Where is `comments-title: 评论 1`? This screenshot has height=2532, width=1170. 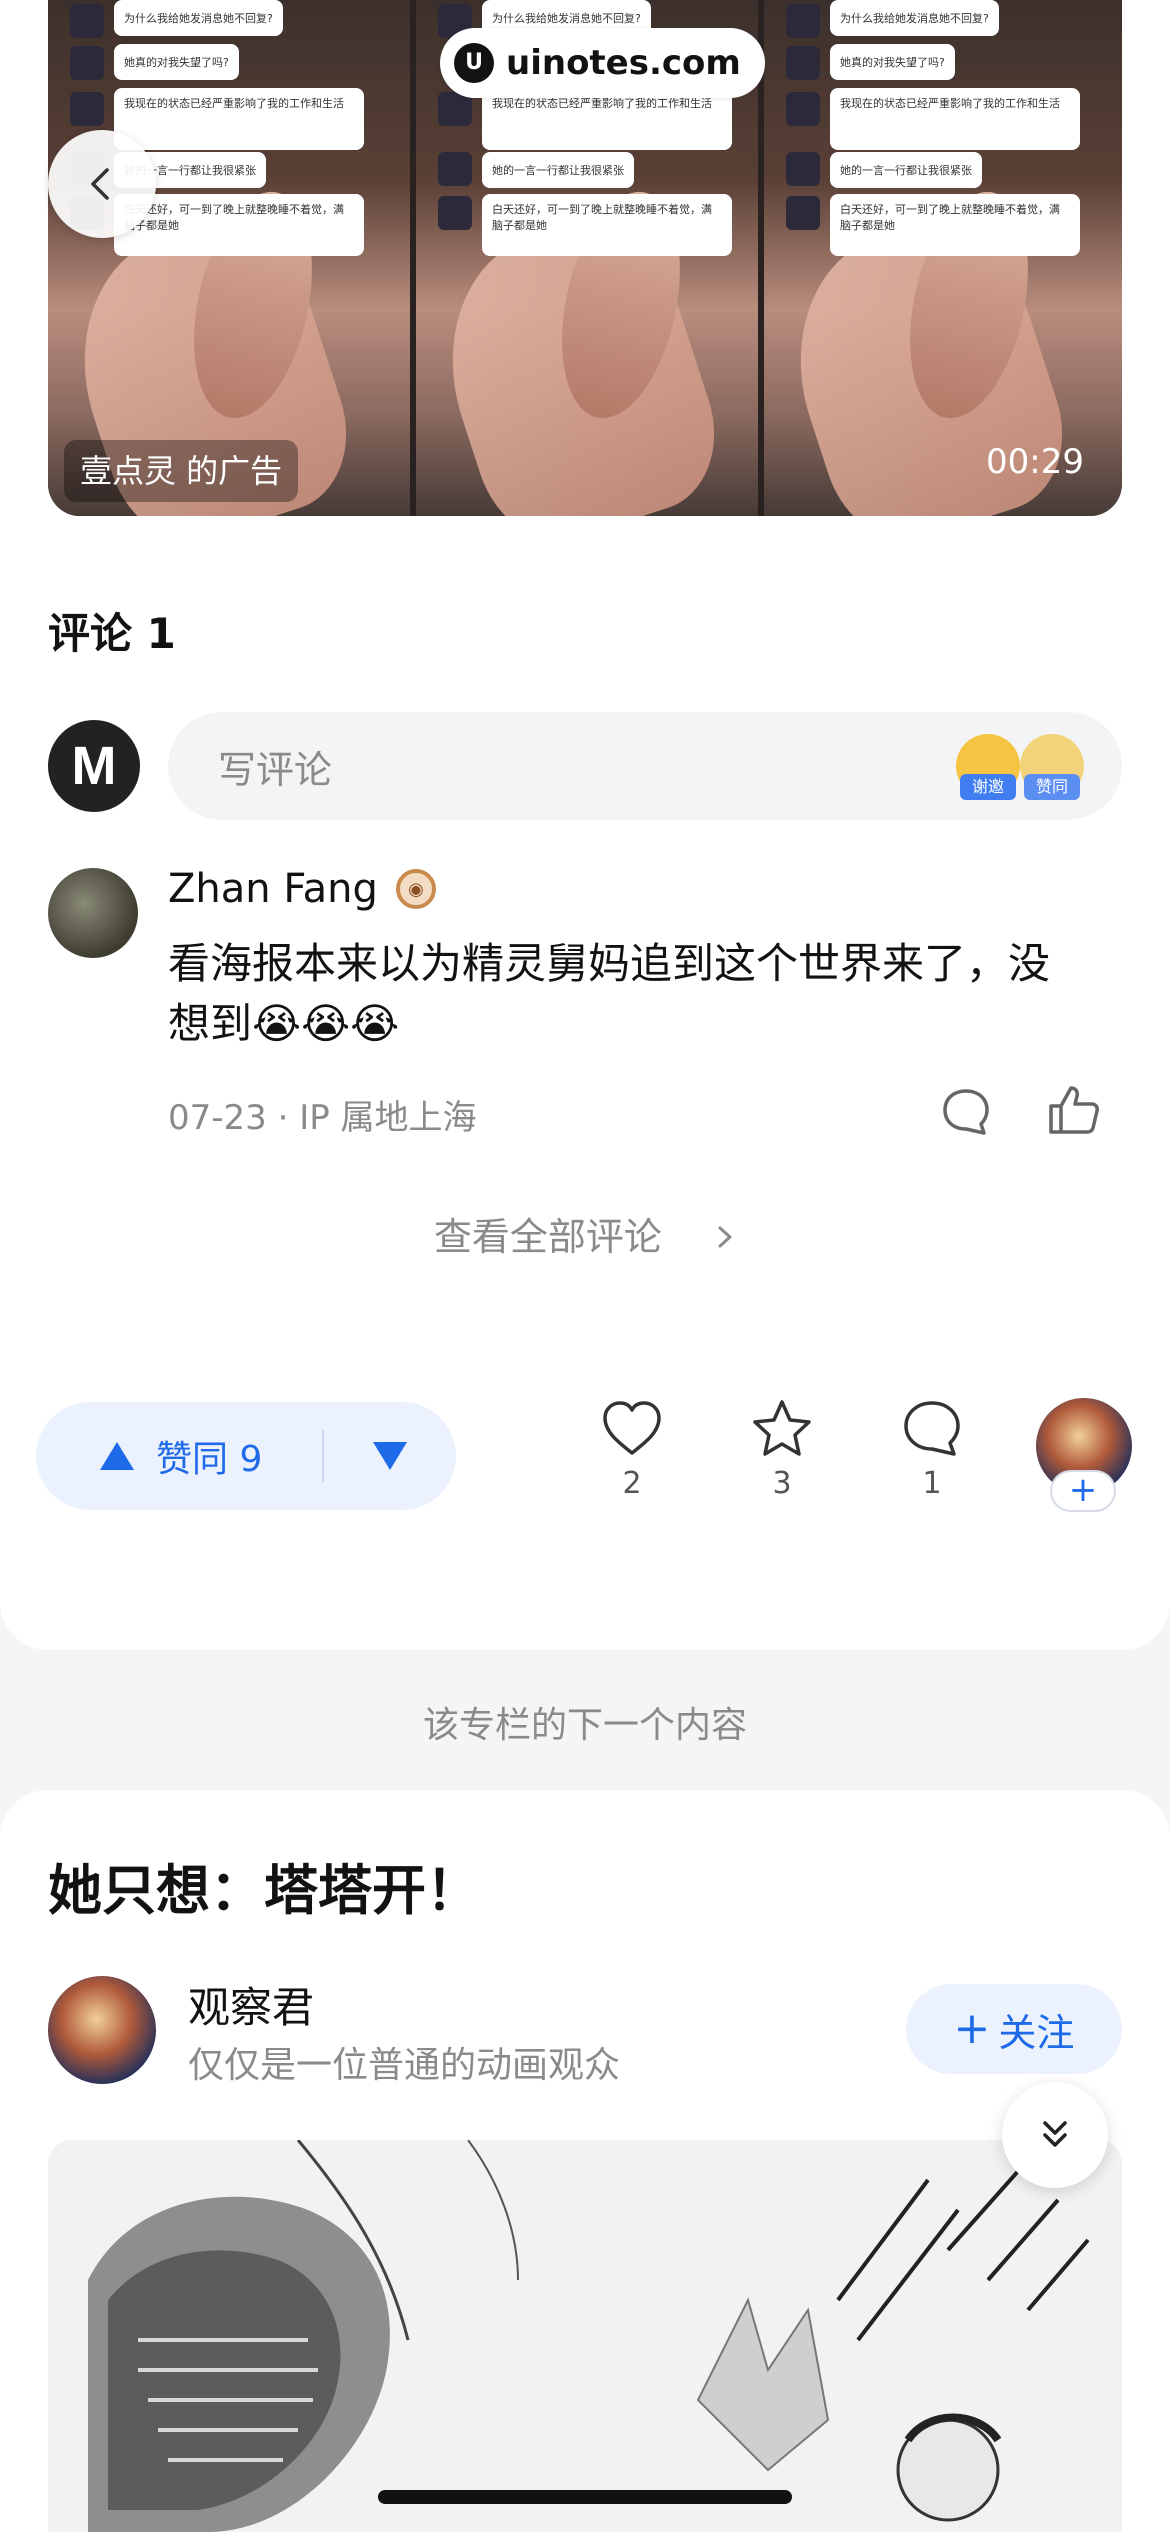
comments-title: 评论 1 is located at coordinates (112, 633).